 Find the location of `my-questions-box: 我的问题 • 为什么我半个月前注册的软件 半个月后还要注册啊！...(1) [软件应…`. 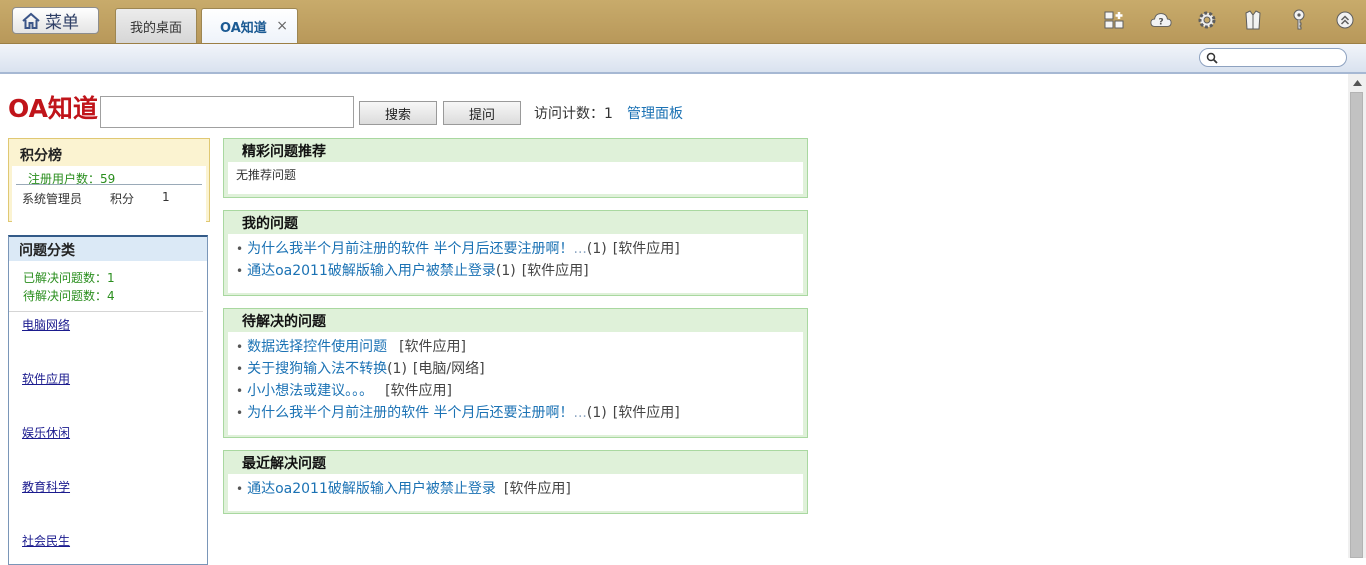

my-questions-box: 我的问题 • 为什么我半个月前注册的软件 半个月后还要注册啊！...(1) [软件应… is located at coordinates (515, 253).